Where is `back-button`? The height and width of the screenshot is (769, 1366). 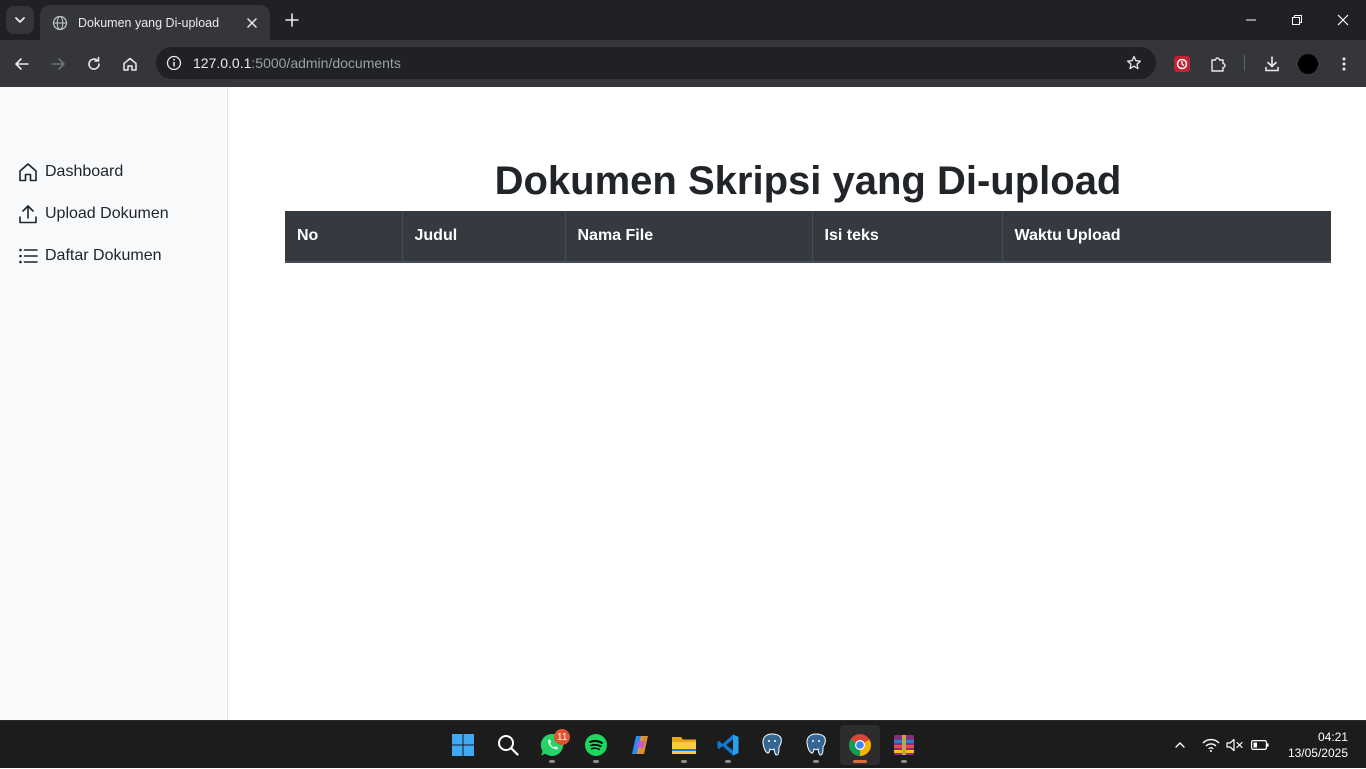 back-button is located at coordinates (22, 64).